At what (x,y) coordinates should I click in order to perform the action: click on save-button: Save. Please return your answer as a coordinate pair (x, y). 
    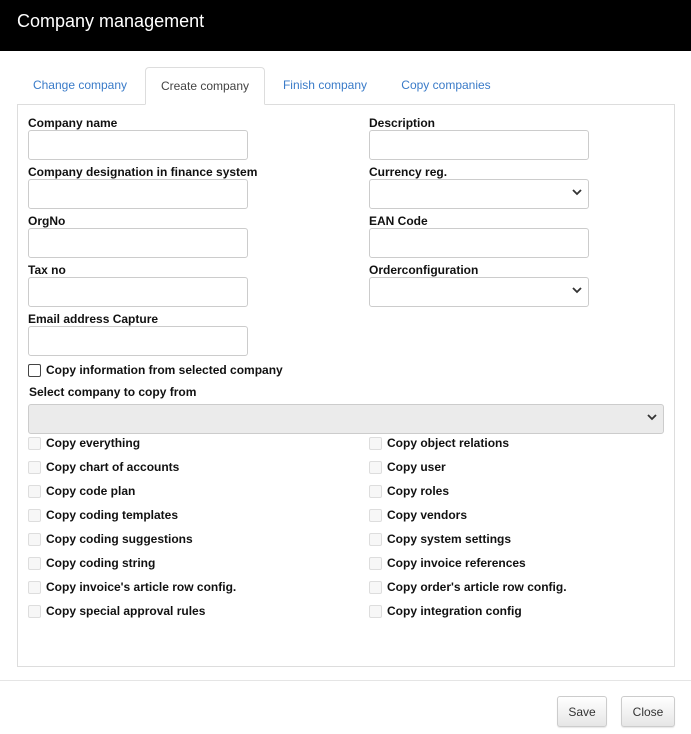
    Looking at the image, I should click on (582, 711).